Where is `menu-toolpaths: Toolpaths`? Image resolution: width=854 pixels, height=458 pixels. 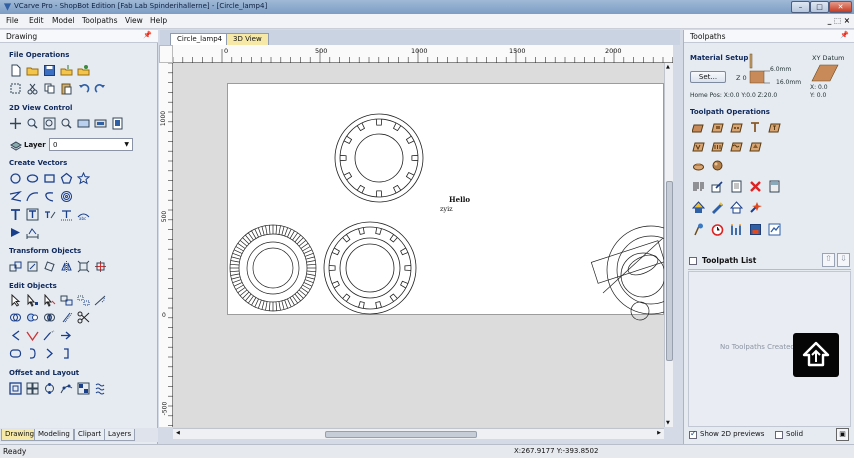
menu-toolpaths: Toolpaths is located at coordinates (100, 20).